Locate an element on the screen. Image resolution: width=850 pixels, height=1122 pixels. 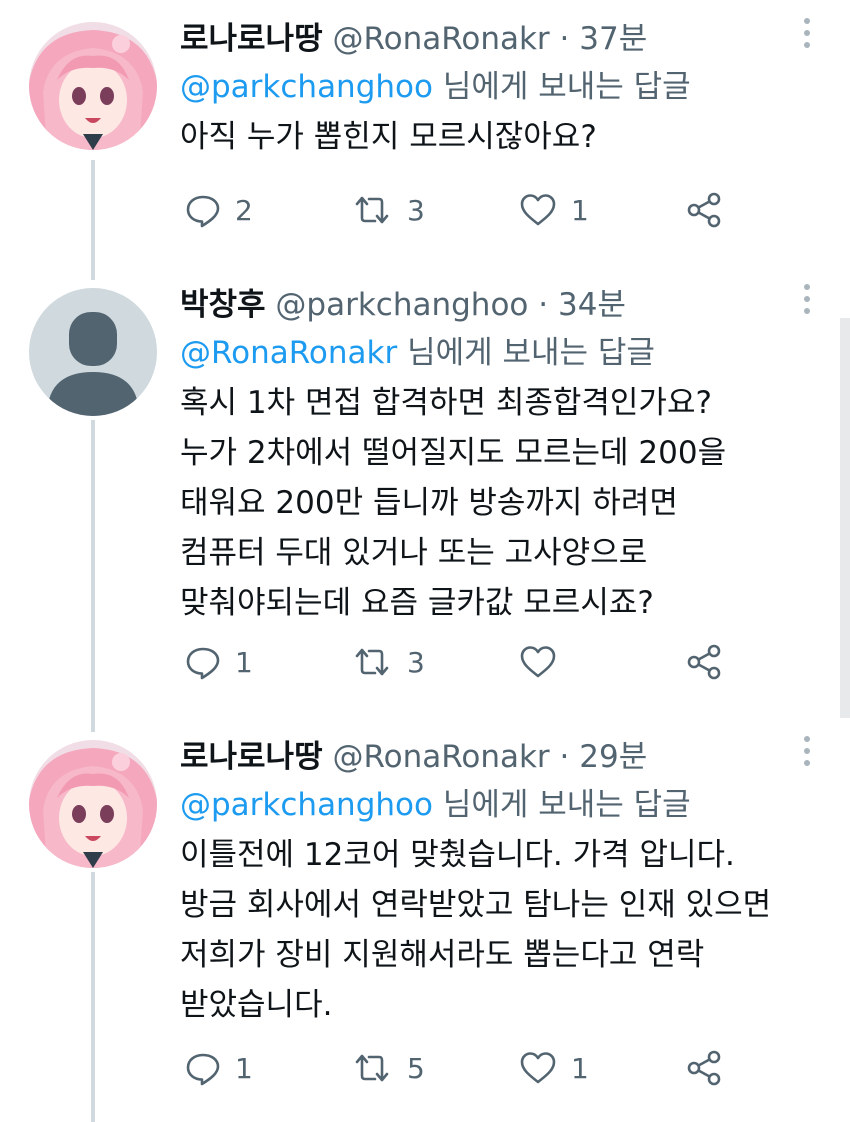
tweet-header: 로나로나땅 @RonaRonakr · 37분 is located at coordinates (495, 39).